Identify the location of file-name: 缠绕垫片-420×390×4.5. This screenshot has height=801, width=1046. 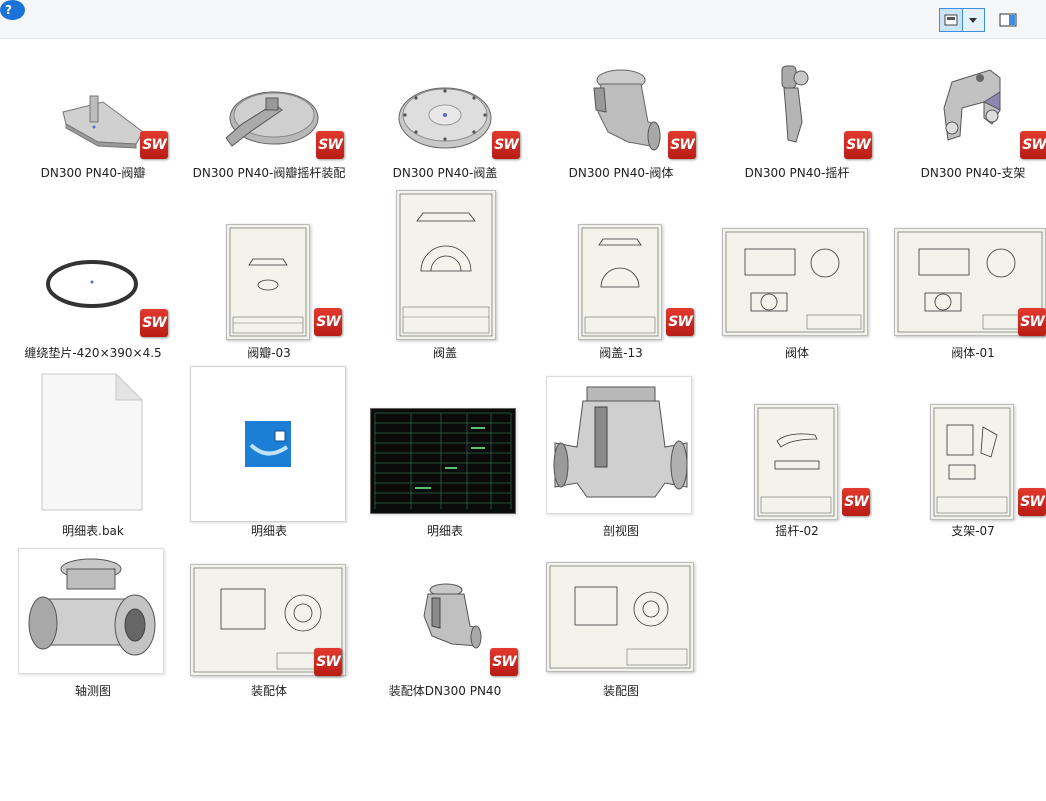
(93, 353).